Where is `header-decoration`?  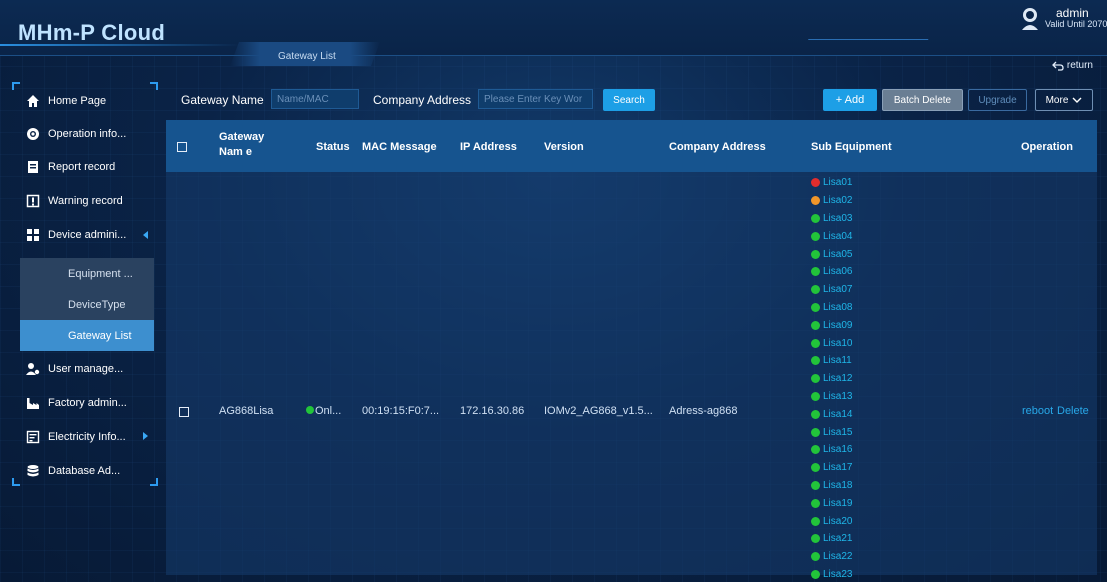
header-decoration is located at coordinates (857, 20).